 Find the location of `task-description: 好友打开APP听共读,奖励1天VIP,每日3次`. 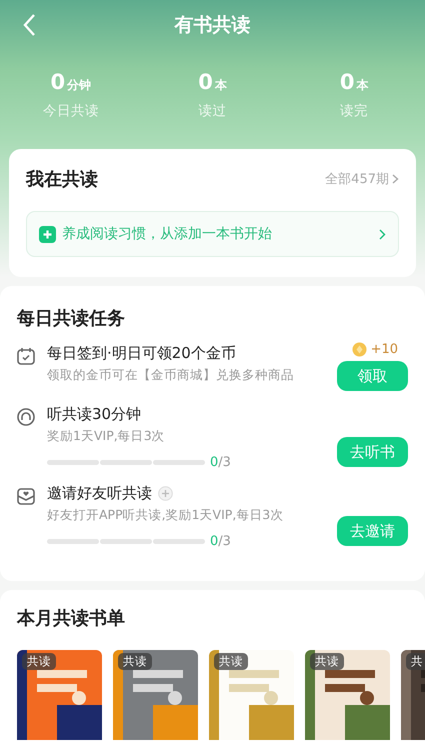

task-description: 好友打开APP听共读,奖励1天VIP,每日3次 is located at coordinates (165, 515).